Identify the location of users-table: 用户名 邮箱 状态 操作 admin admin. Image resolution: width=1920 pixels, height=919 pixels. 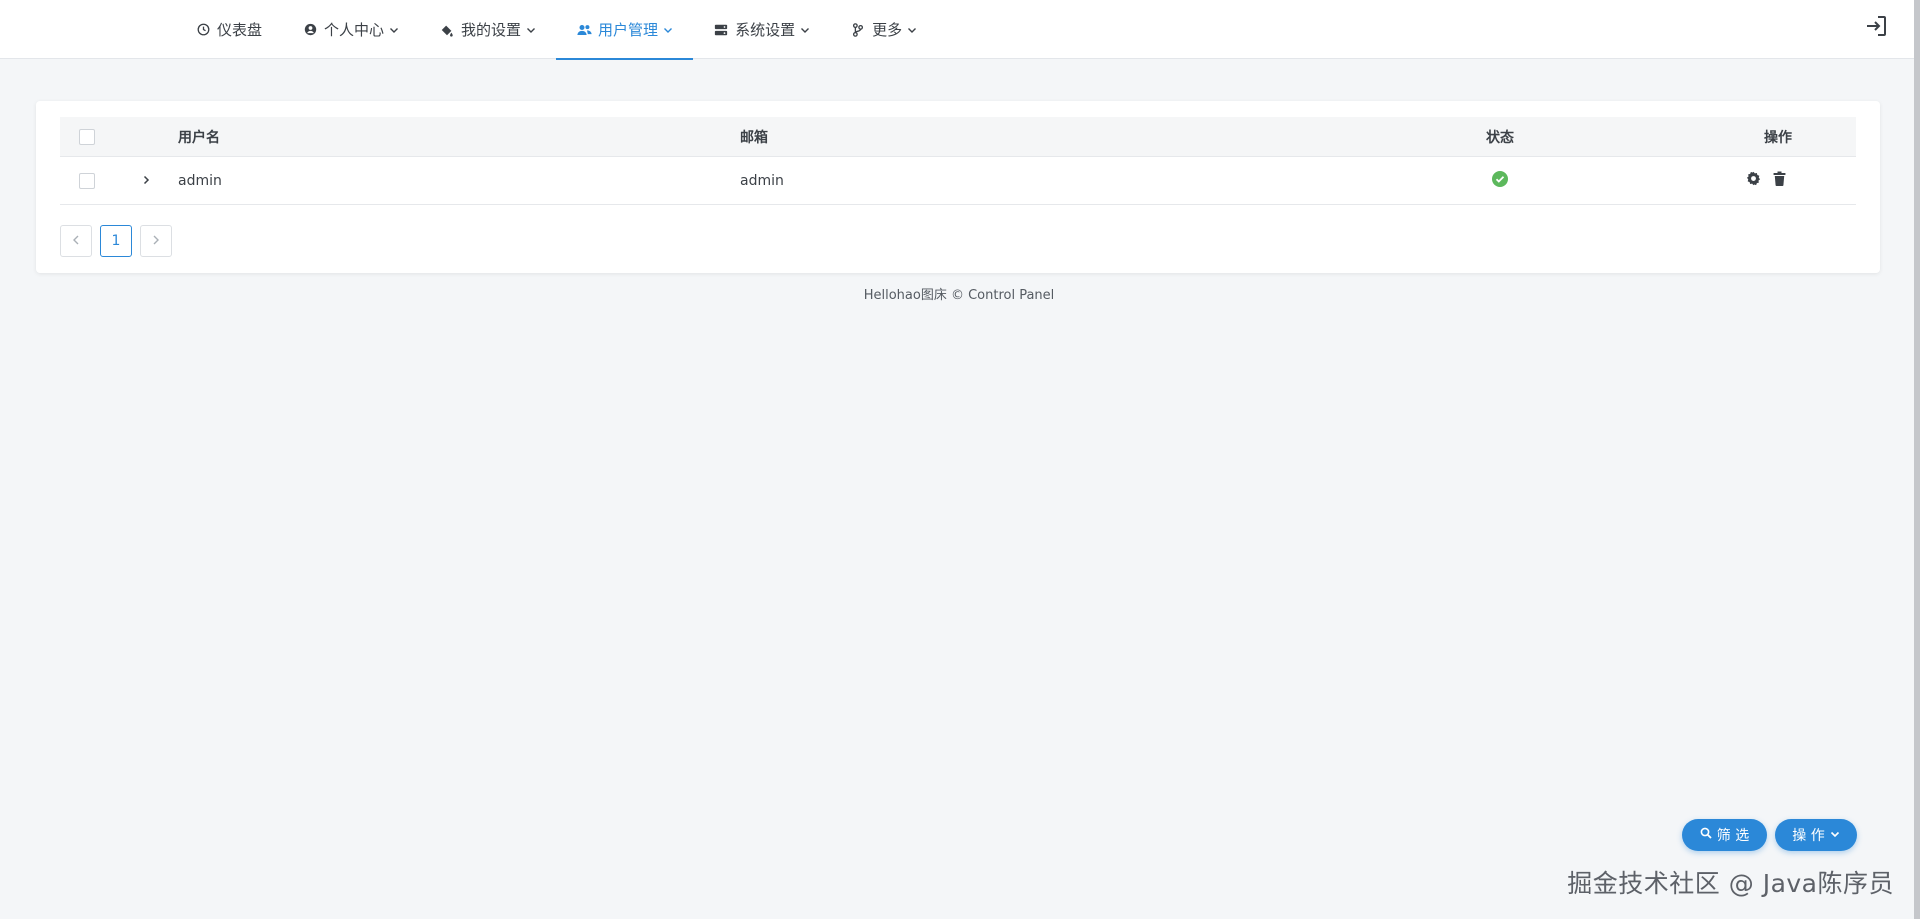
(958, 161).